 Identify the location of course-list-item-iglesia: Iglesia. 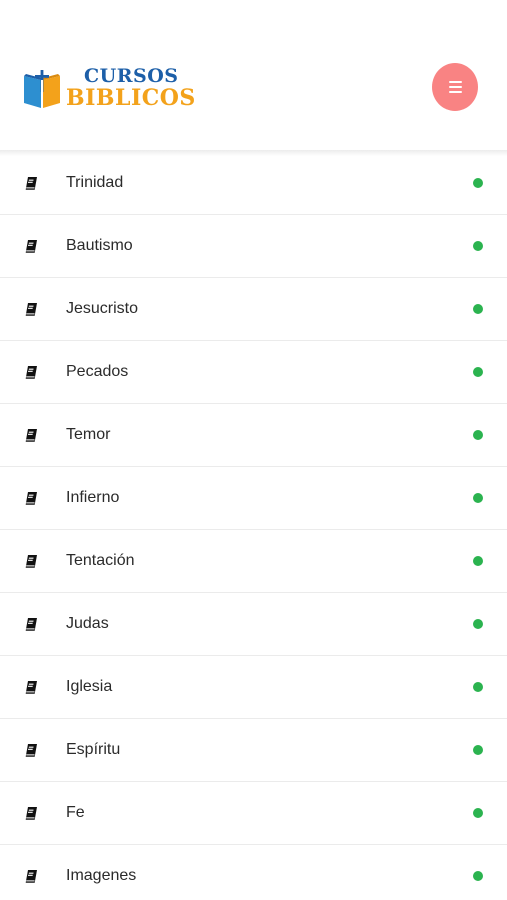
(253, 687).